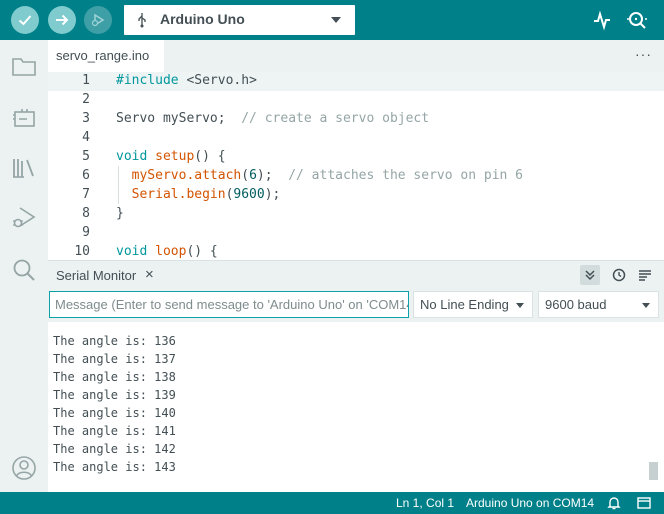 This screenshot has width=664, height=514. I want to click on line-ending-select: No Line Ending, so click(473, 304).